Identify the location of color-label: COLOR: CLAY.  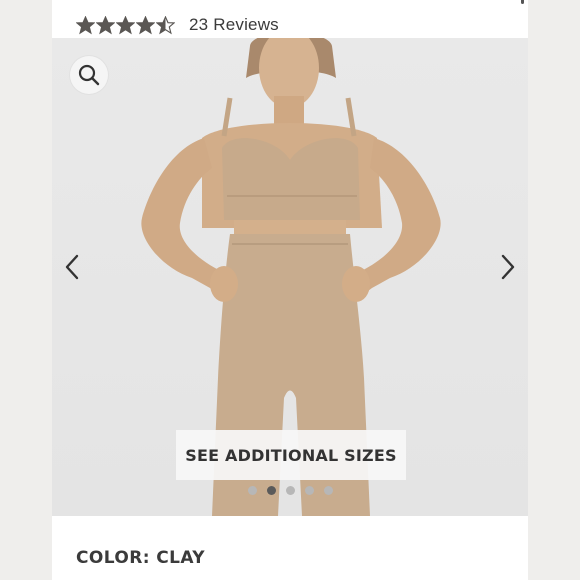
(140, 558).